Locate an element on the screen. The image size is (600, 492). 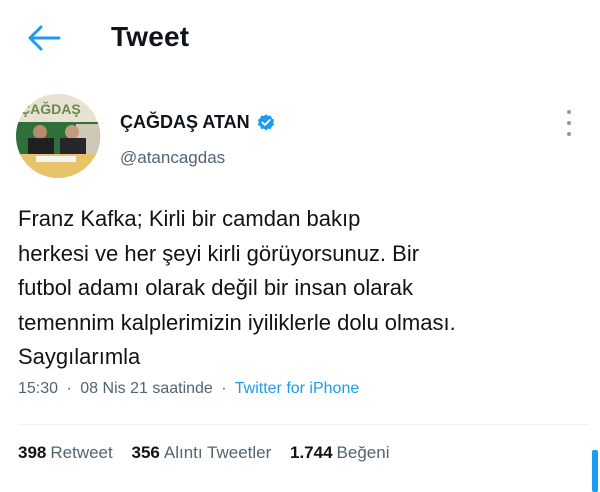
quote-tweets-stat: 356 Alıntı Tweetler is located at coordinates (201, 453).